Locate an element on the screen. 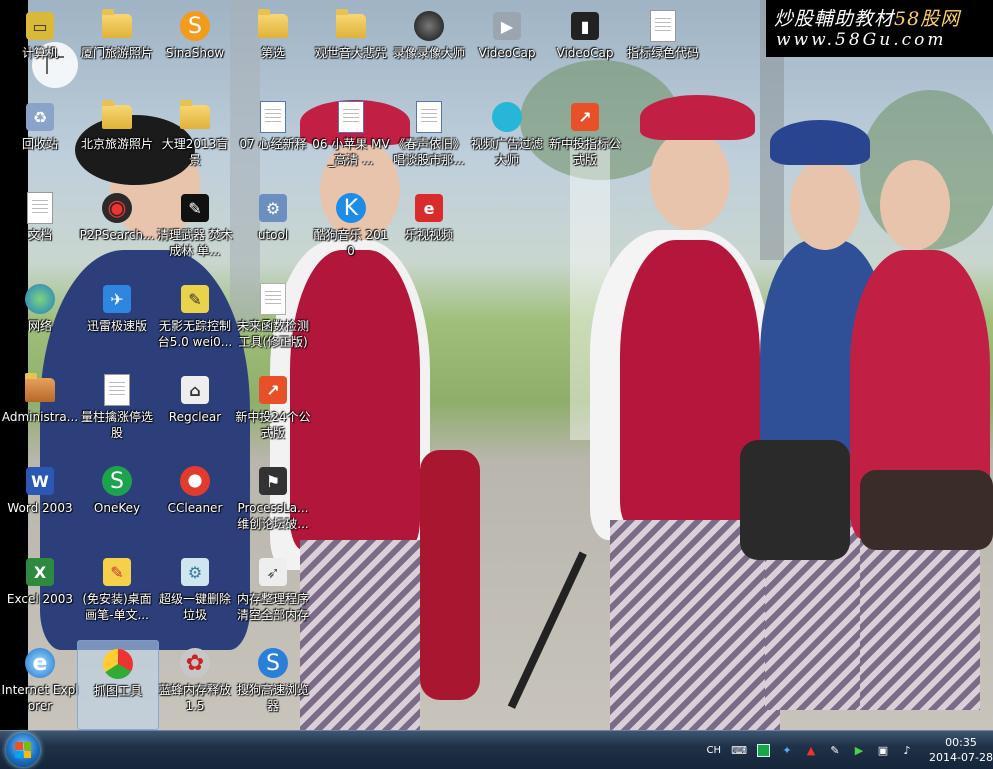 The image size is (993, 769). utool-icon: ⚙ is located at coordinates (273, 208).